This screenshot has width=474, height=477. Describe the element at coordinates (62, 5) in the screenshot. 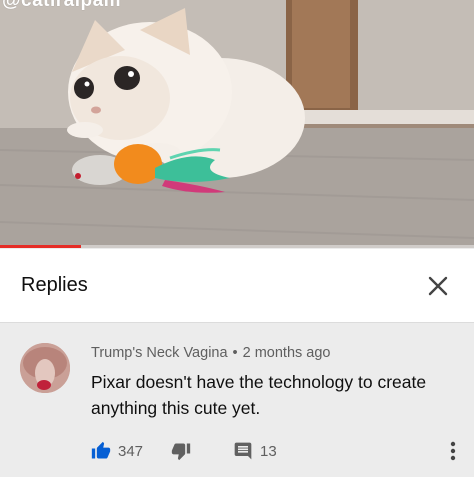

I see `video-watermark: @catiralpam` at that location.